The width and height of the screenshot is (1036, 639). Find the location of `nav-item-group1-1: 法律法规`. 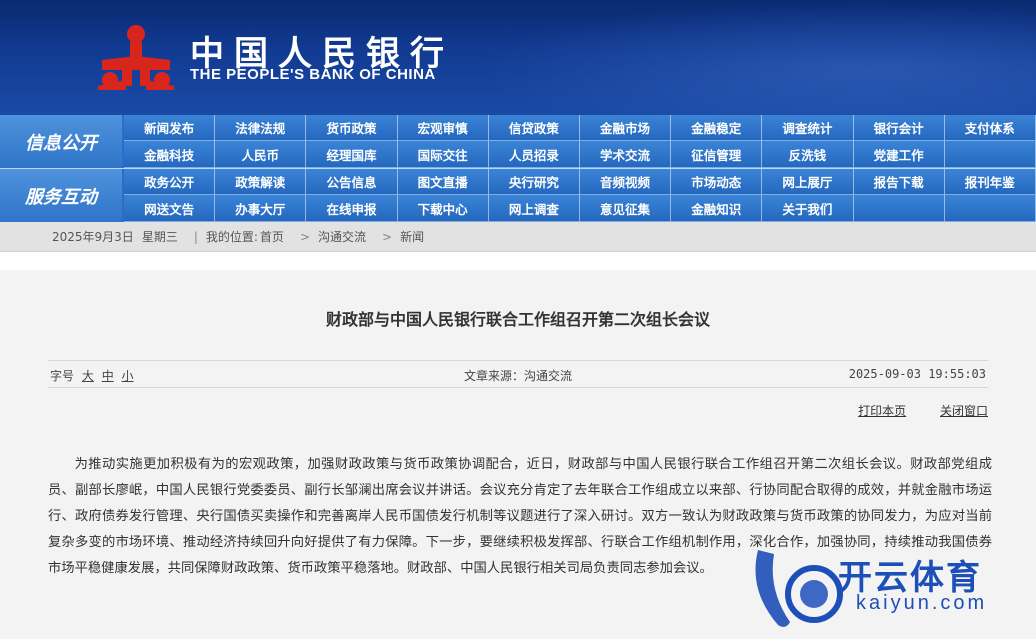

nav-item-group1-1: 法律法规 is located at coordinates (261, 128).